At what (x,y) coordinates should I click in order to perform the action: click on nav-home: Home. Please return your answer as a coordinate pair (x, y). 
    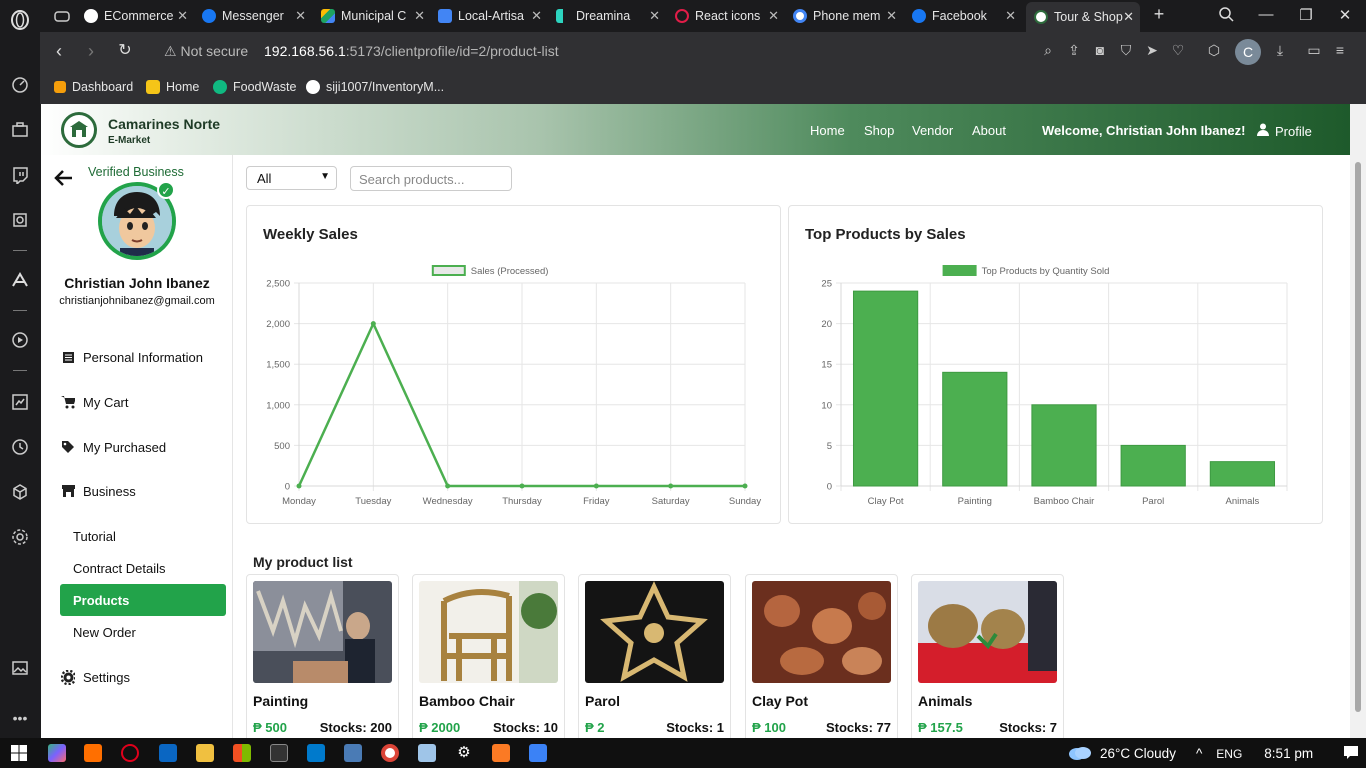
    Looking at the image, I should click on (827, 130).